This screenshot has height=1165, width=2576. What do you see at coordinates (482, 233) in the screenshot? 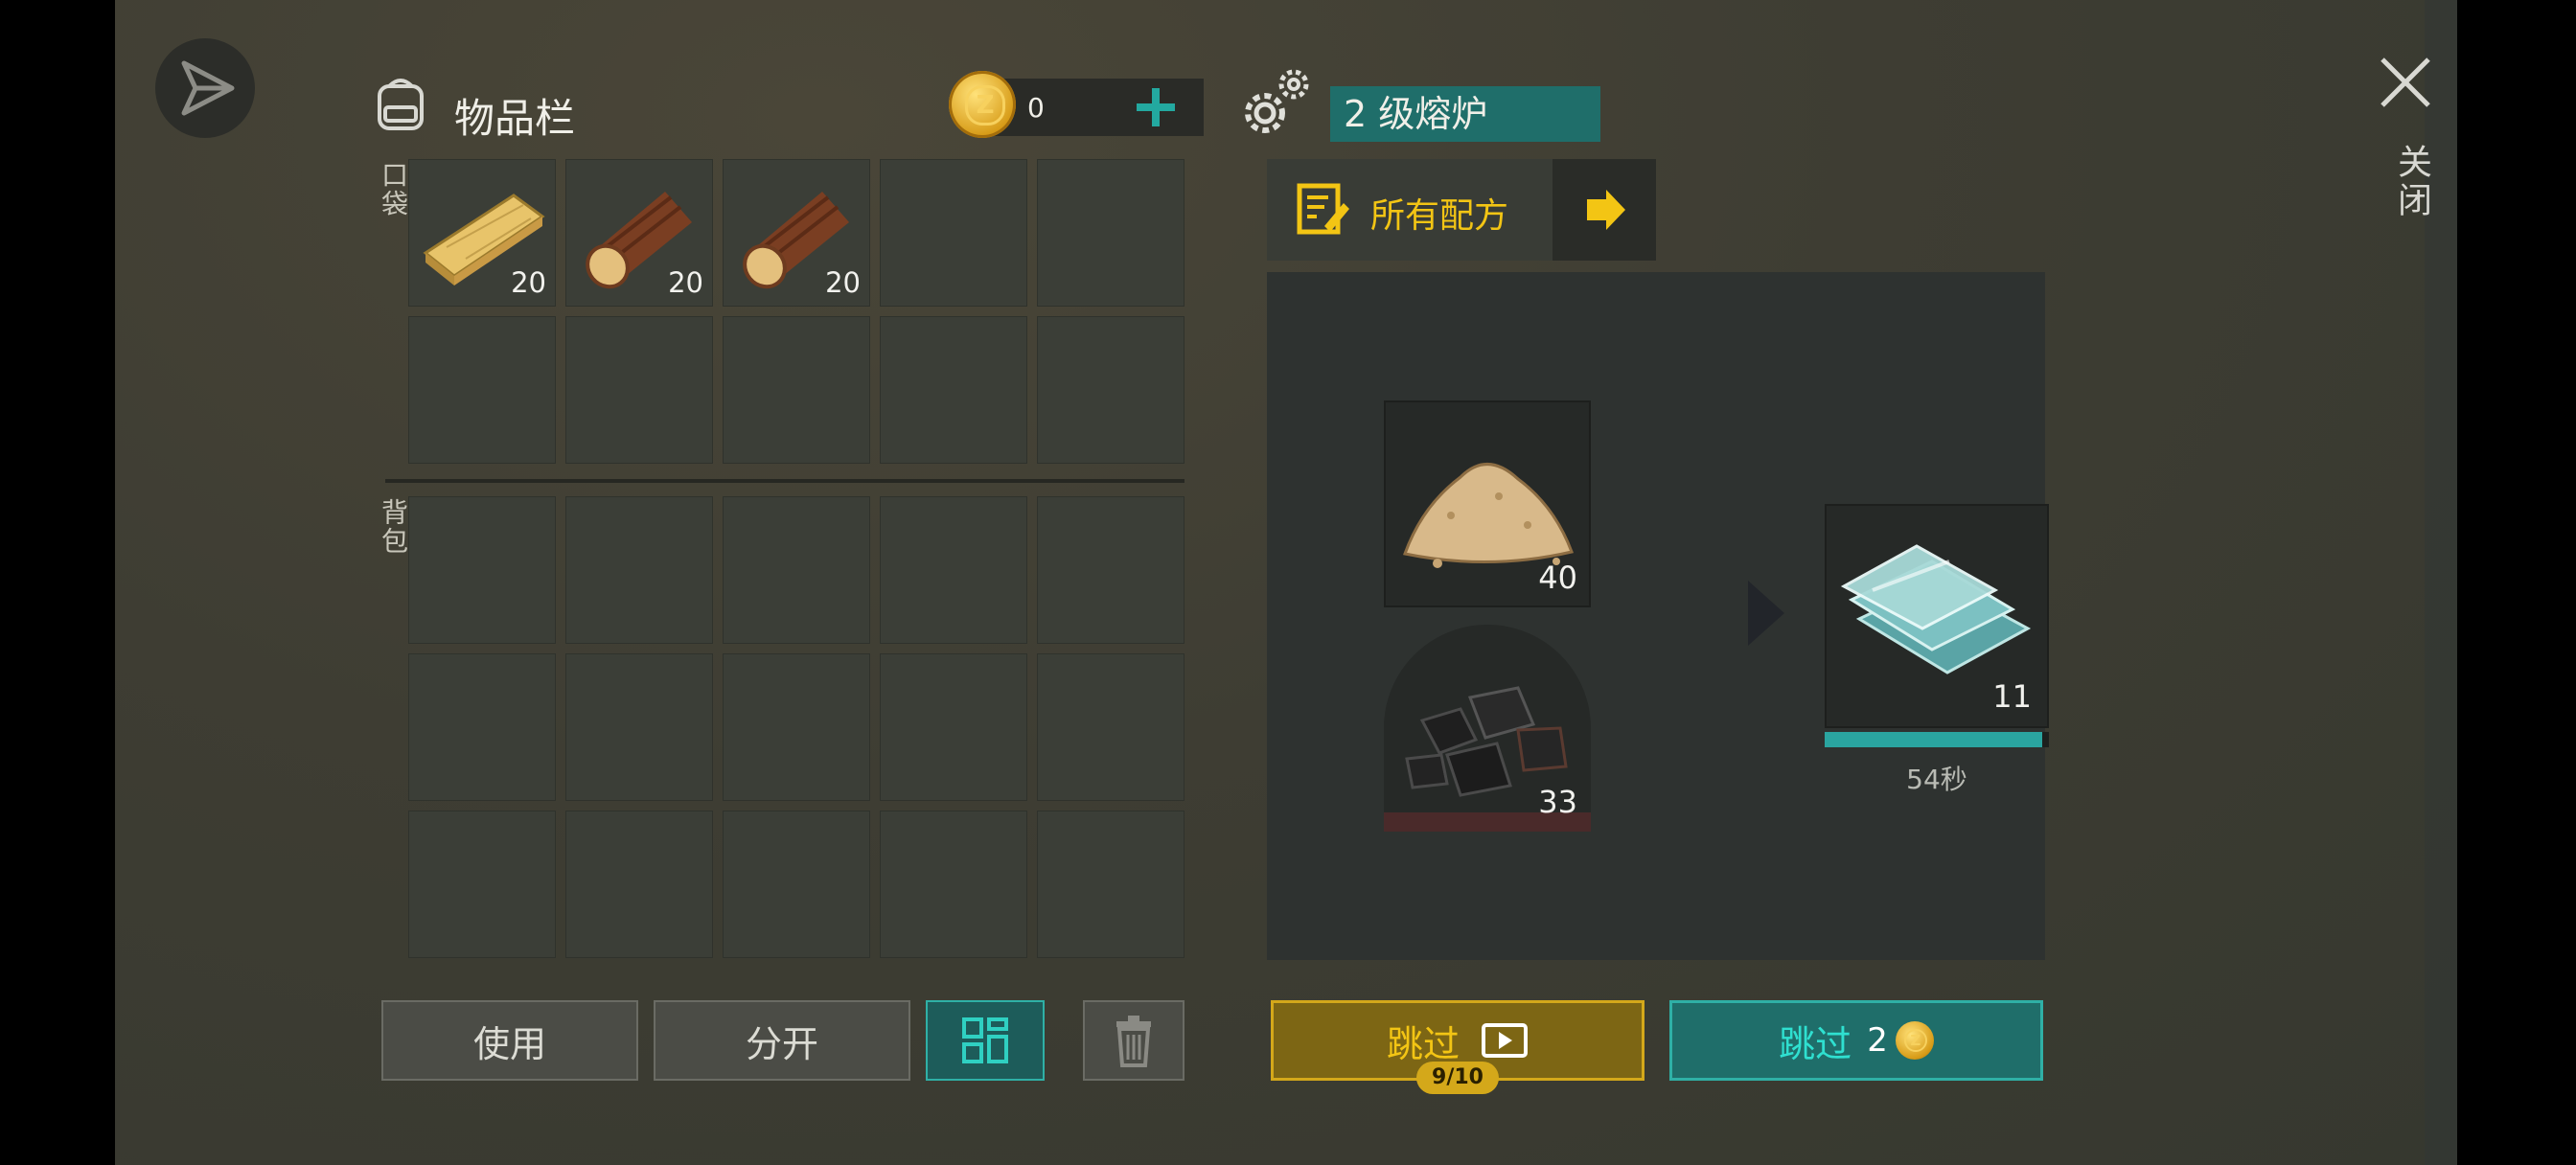
I see `pocket-slot-1: 20` at bounding box center [482, 233].